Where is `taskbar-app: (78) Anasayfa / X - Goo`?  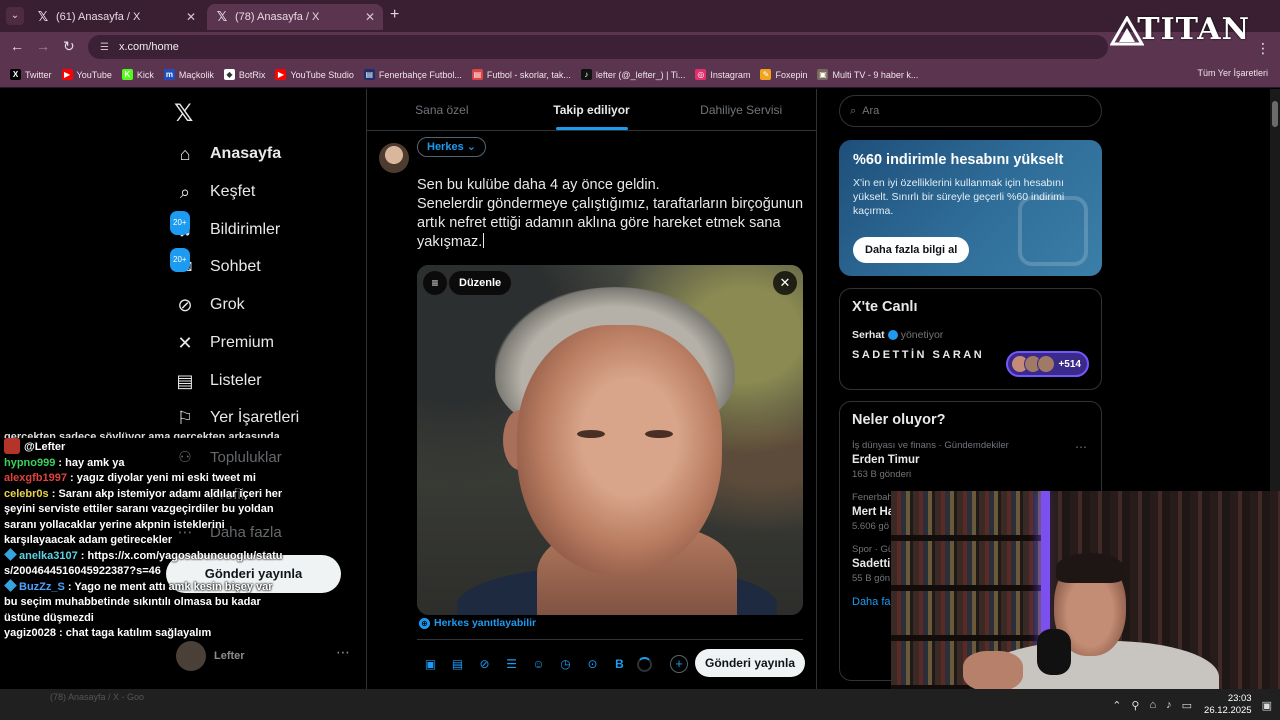
taskbar-app: (78) Anasayfa / X - Goo is located at coordinates (97, 697).